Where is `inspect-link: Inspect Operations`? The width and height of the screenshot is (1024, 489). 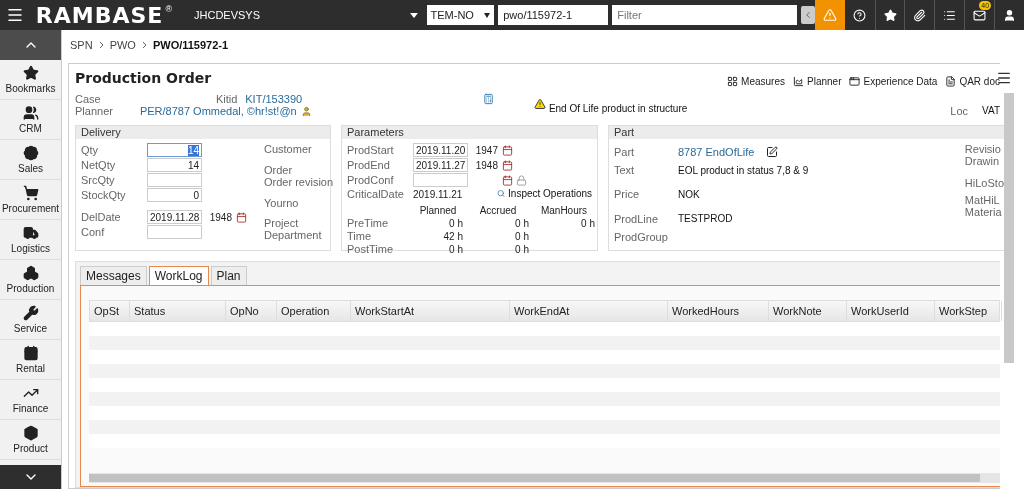
inspect-link: Inspect Operations is located at coordinates (550, 193).